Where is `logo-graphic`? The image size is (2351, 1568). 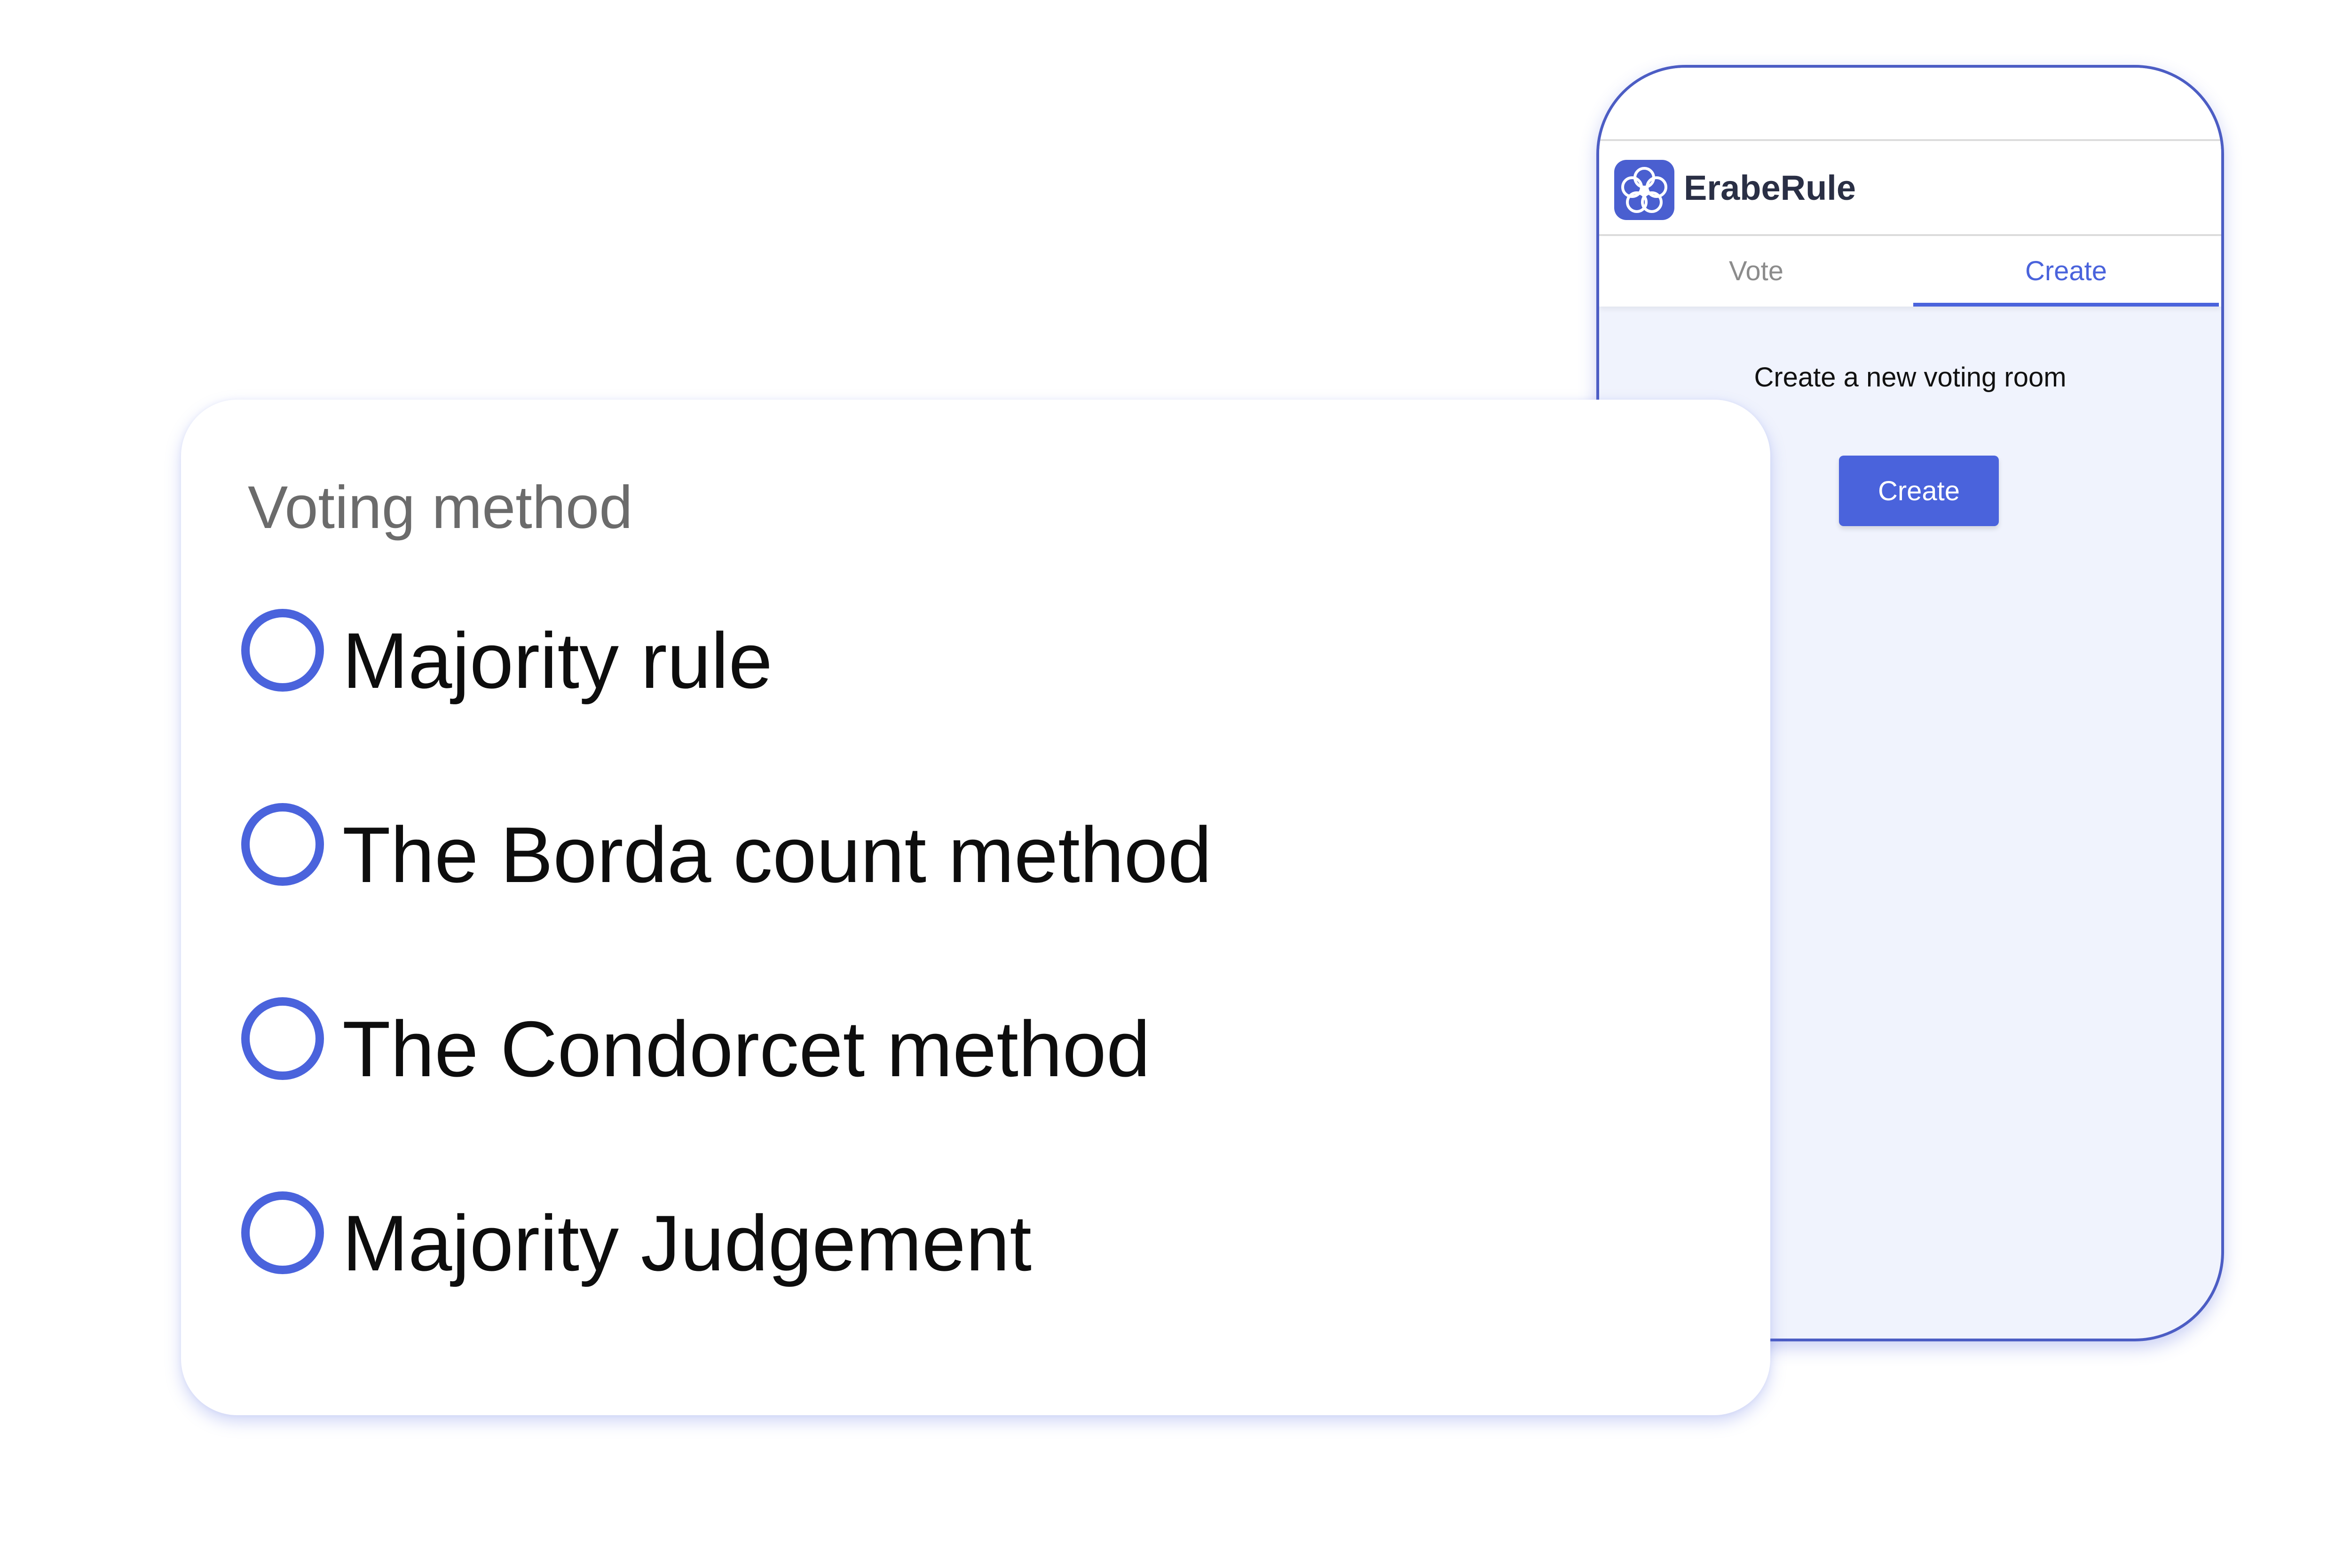 logo-graphic is located at coordinates (1644, 190).